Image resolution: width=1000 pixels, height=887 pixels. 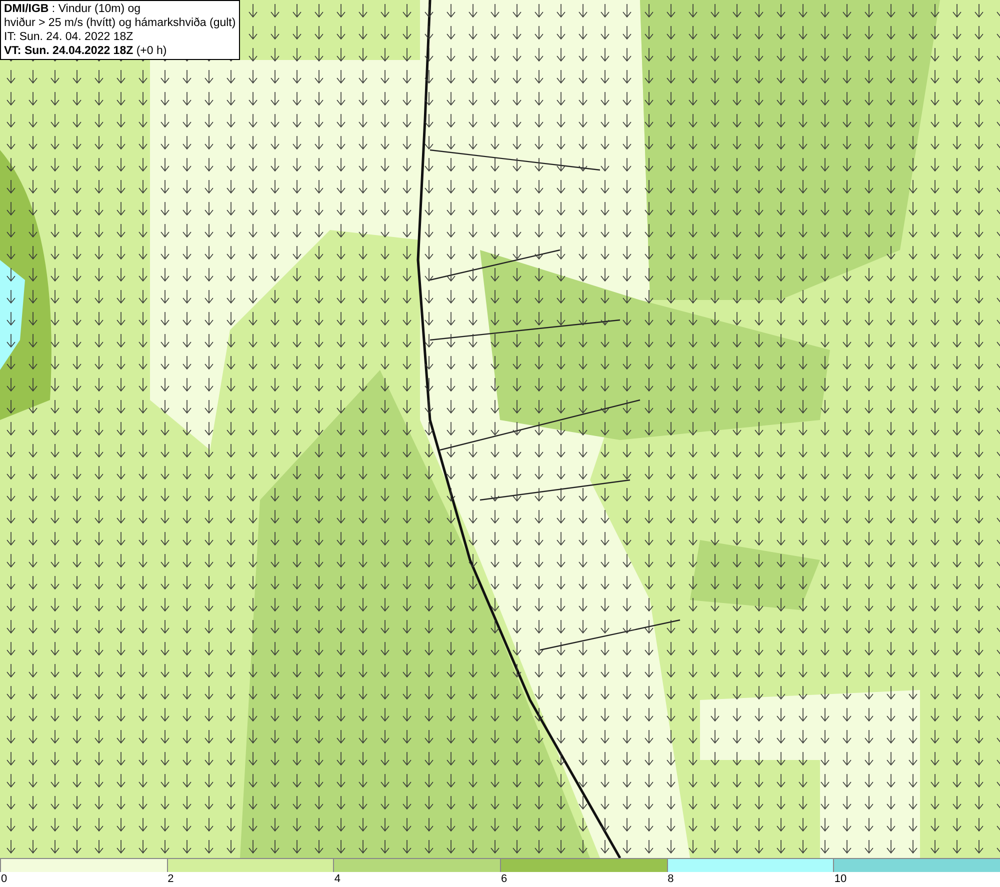 I want to click on legend-label: 6, so click(x=504, y=879).